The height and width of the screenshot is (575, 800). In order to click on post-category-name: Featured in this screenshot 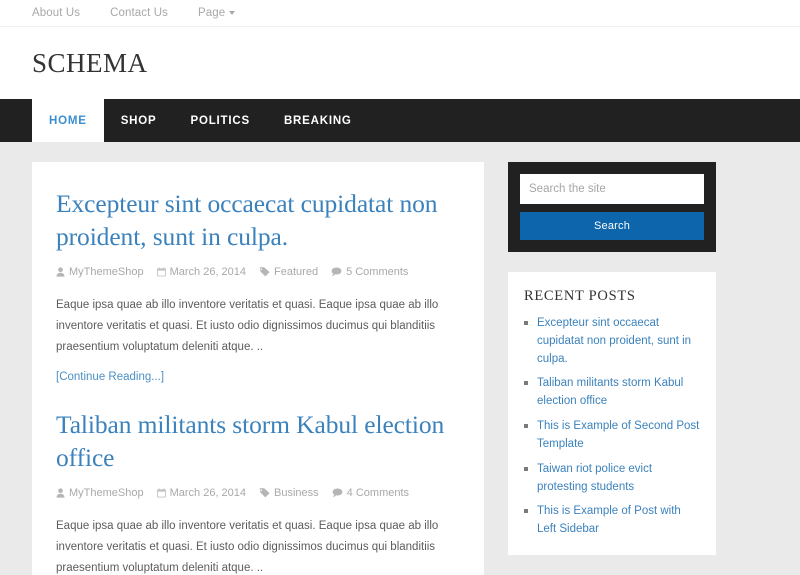, I will do `click(296, 272)`.